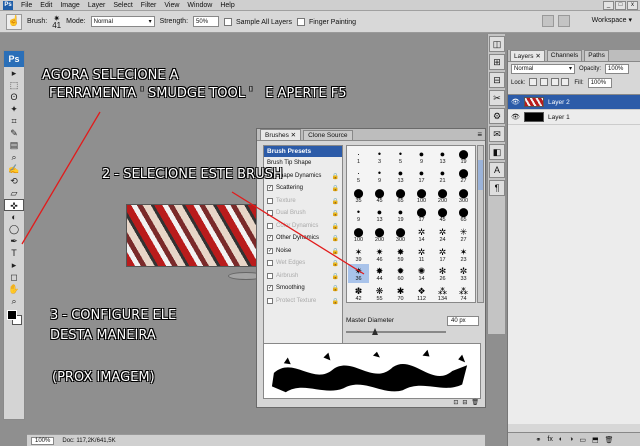 The width and height of the screenshot is (640, 446). What do you see at coordinates (303, 301) in the screenshot?
I see `brush-option-row: Protect Texture 🔒` at bounding box center [303, 301].